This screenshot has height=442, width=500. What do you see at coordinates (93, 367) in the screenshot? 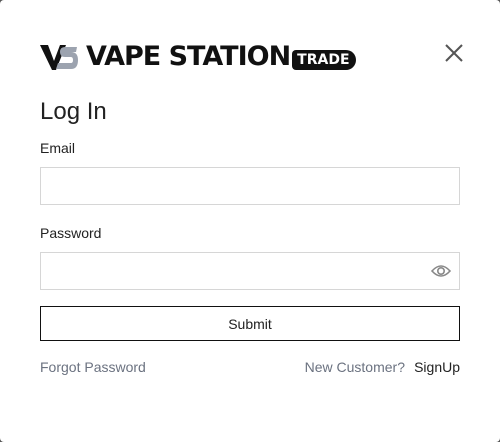
I see `forgot-password-link: Forgot Password` at bounding box center [93, 367].